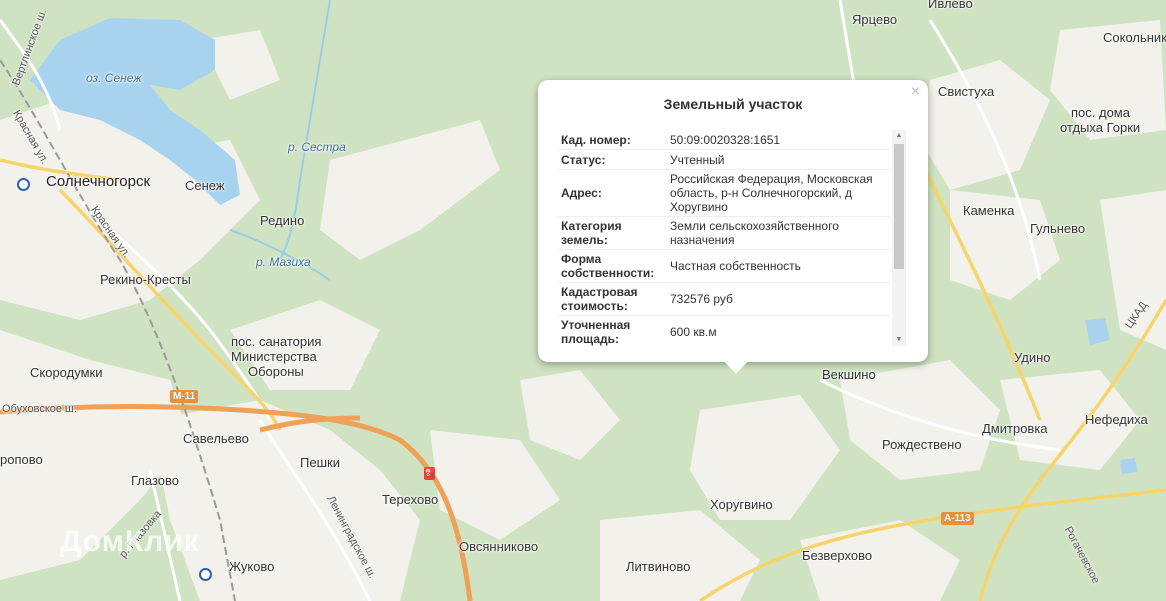 The image size is (1166, 601). What do you see at coordinates (1100, 127) in the screenshot?
I see `place-label: отдыха Горки` at bounding box center [1100, 127].